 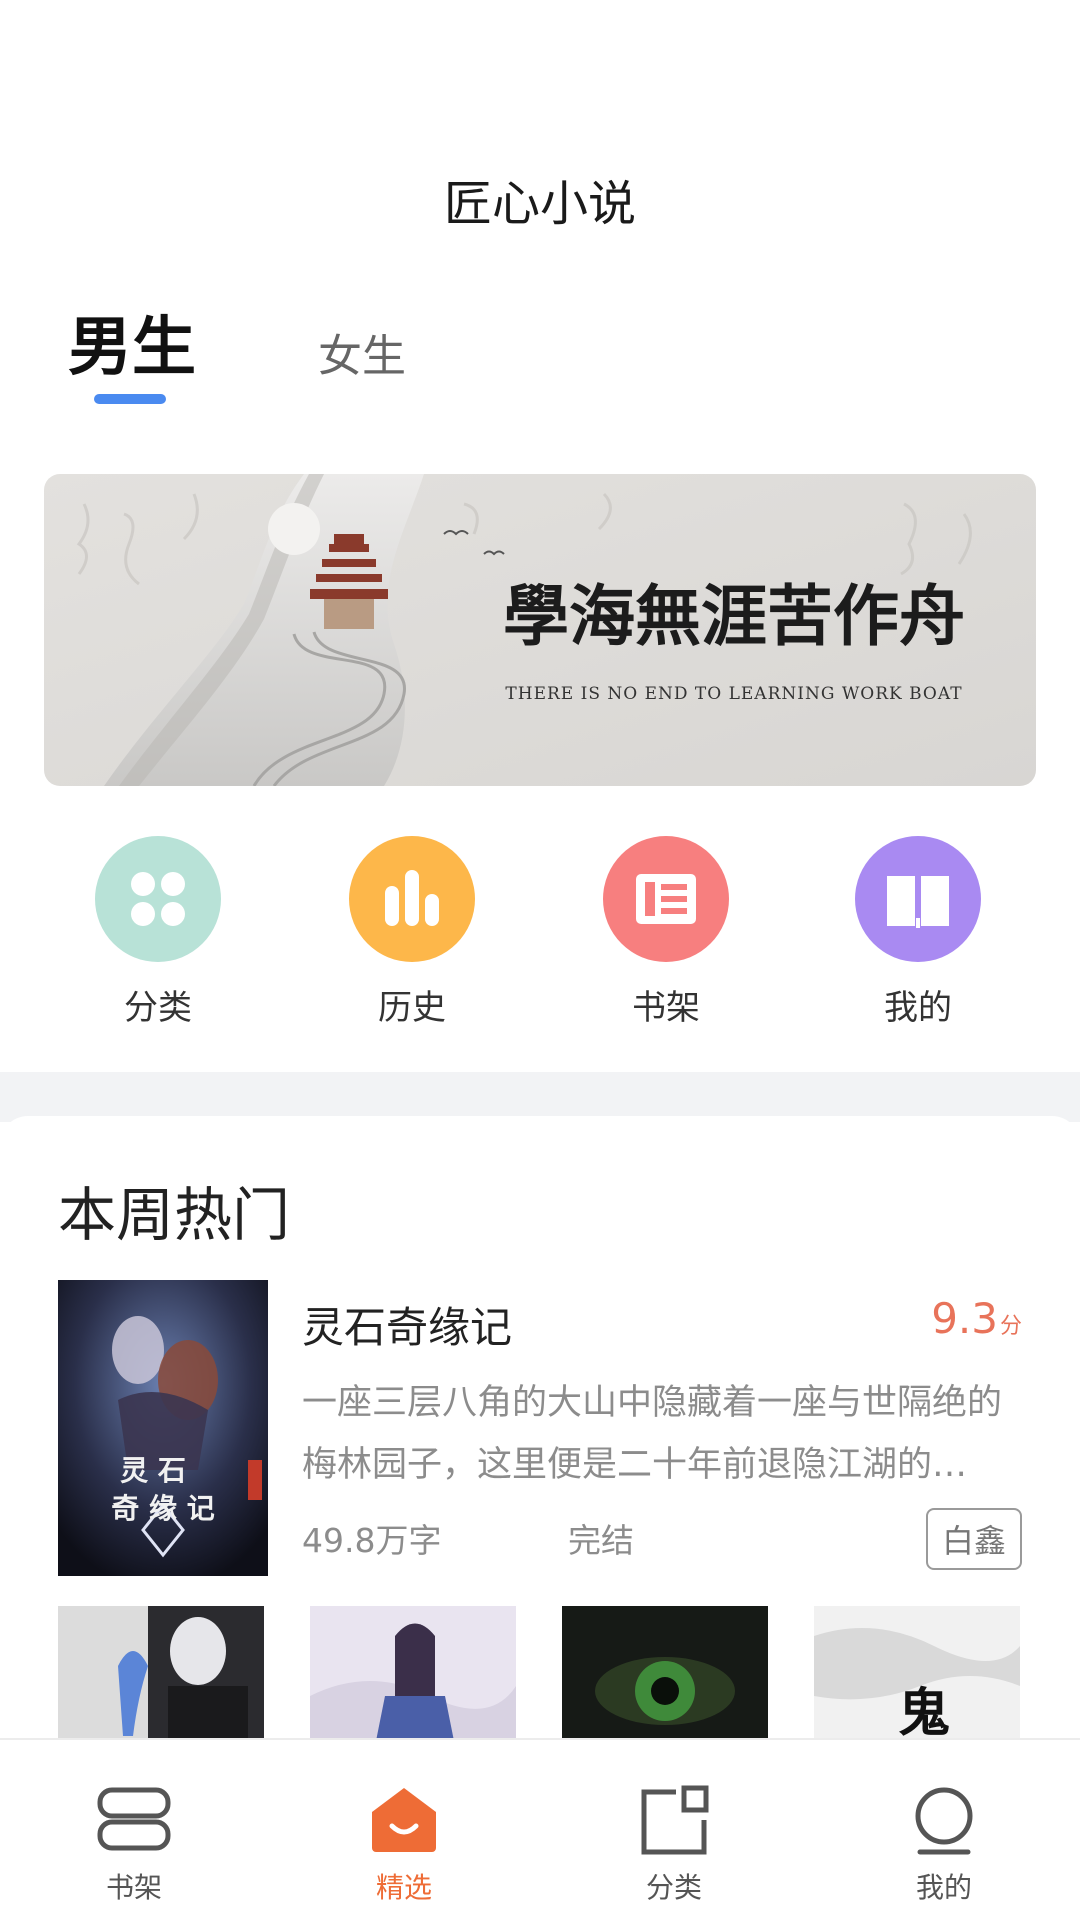 What do you see at coordinates (404, 1820) in the screenshot?
I see `home-icon` at bounding box center [404, 1820].